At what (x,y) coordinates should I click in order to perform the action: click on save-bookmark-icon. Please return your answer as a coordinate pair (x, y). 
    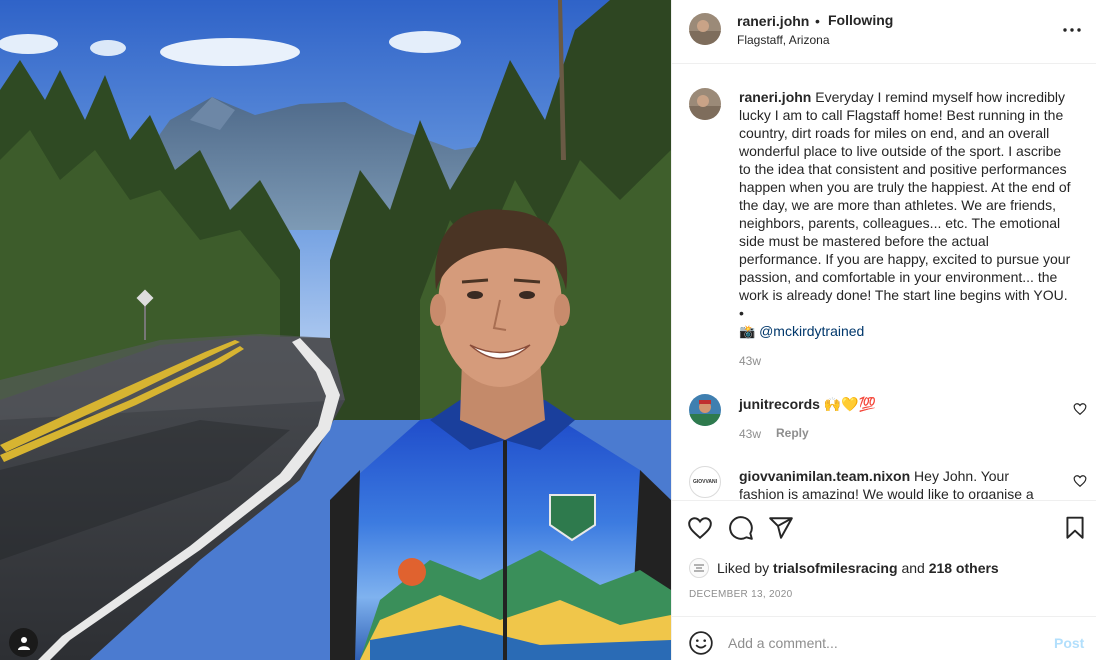
    Looking at the image, I should click on (1075, 528).